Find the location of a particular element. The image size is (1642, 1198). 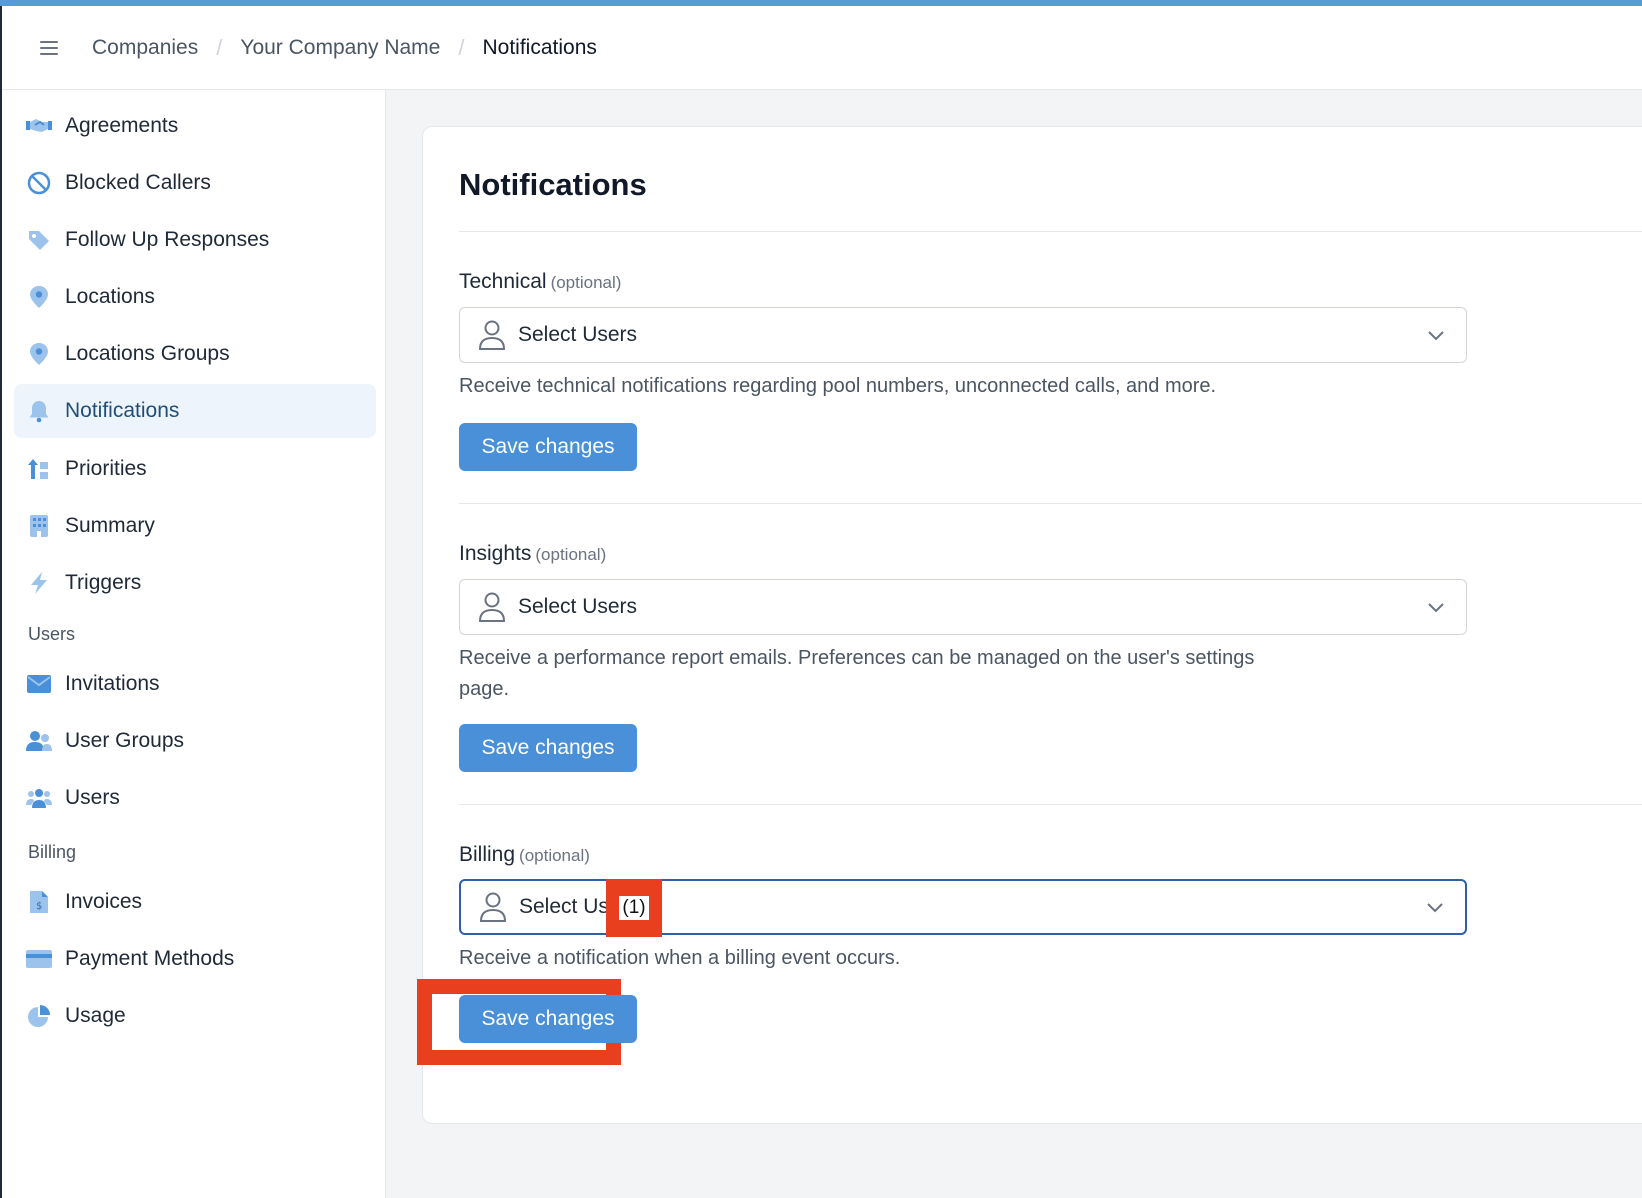

sidebar-section-billing: Billing is located at coordinates (52, 852).